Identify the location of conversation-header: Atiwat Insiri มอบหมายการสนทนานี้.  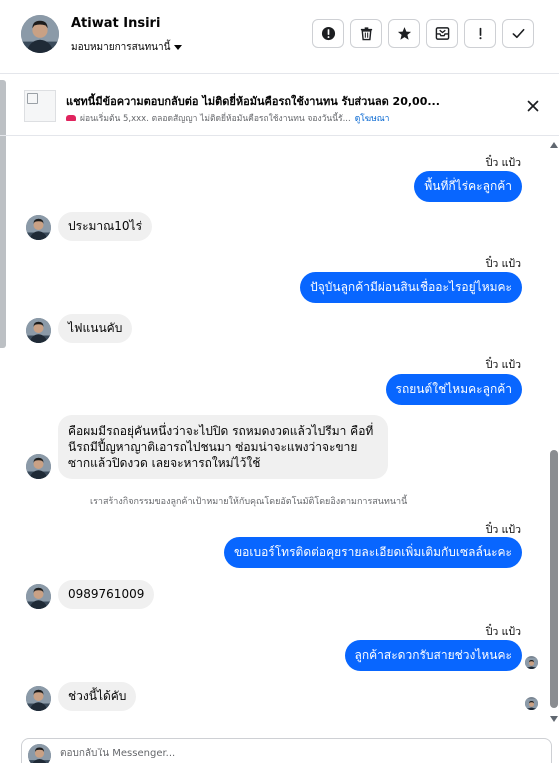
(279, 37).